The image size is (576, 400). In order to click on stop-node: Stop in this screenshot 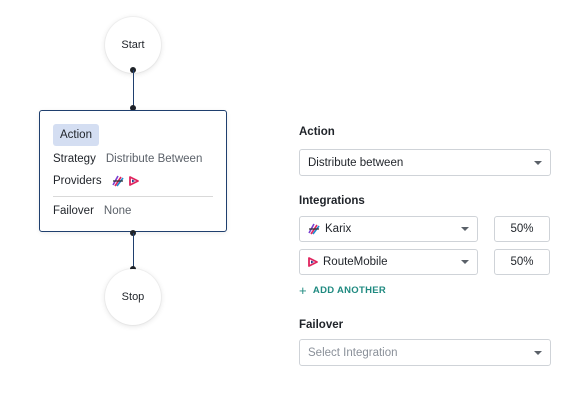, I will do `click(133, 297)`.